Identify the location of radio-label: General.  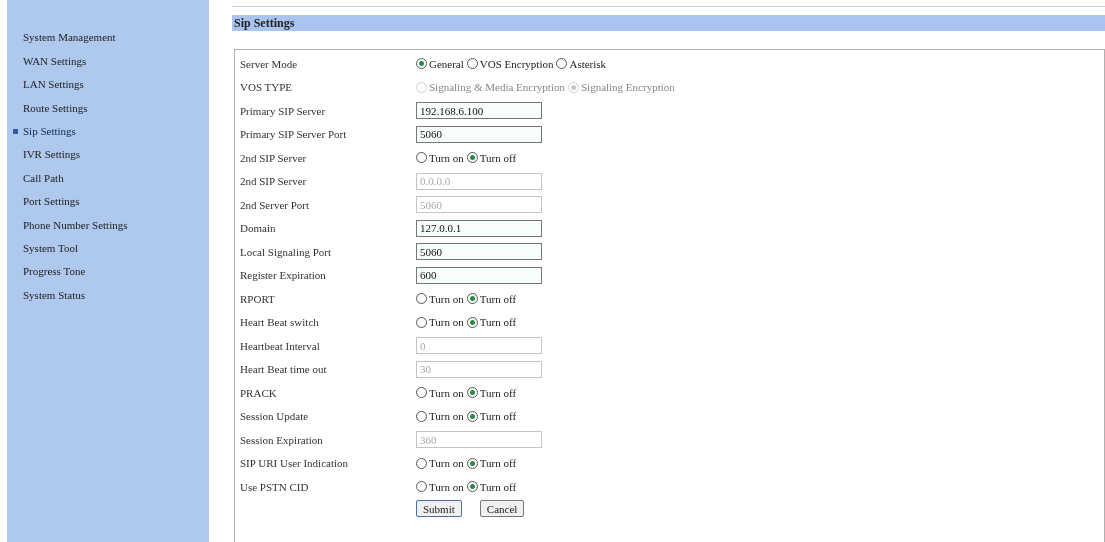
(446, 64).